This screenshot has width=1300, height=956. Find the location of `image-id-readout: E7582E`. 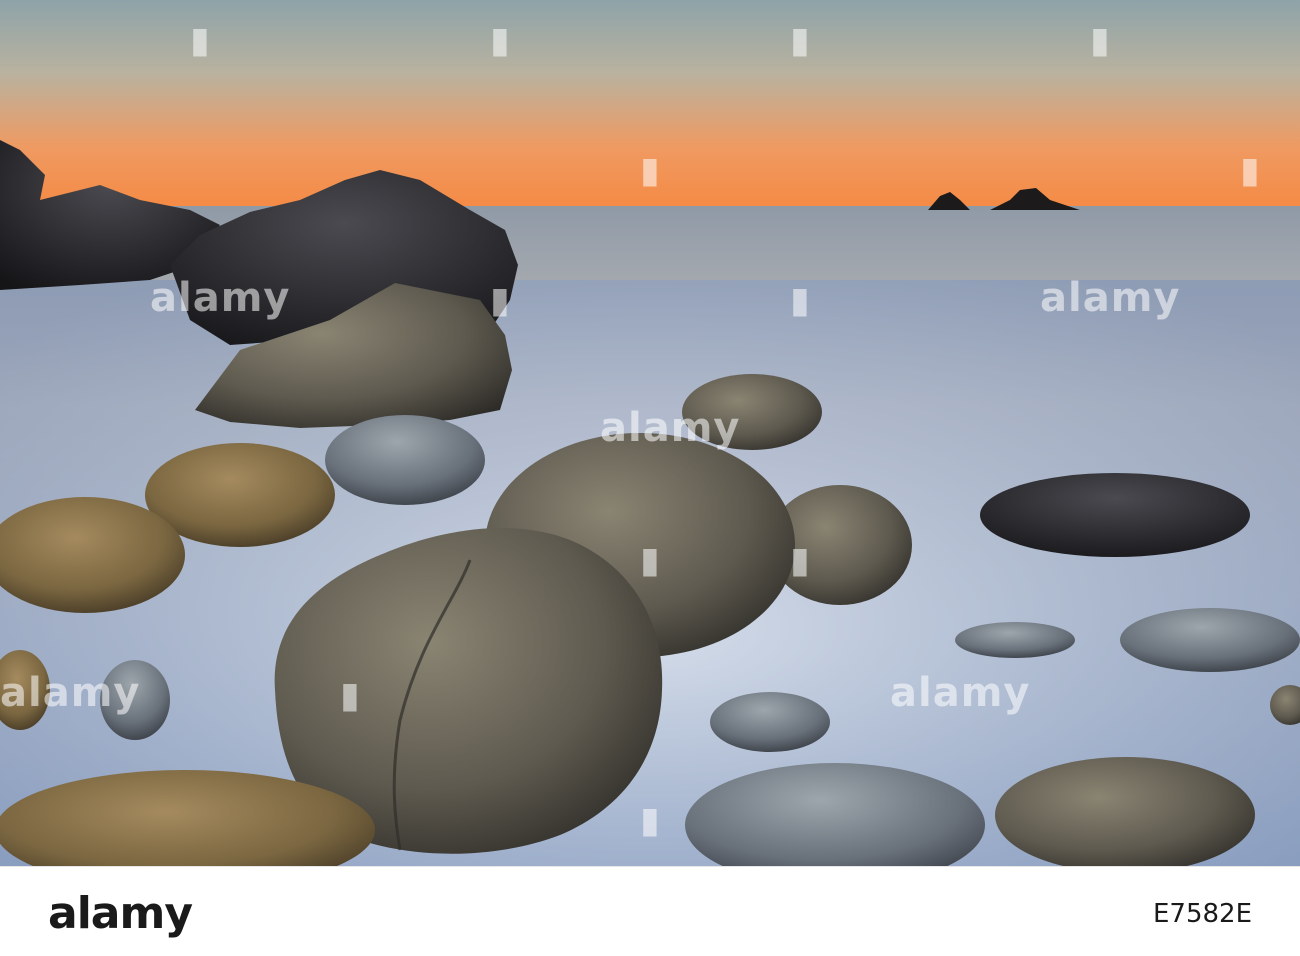

image-id-readout: E7582E is located at coordinates (1202, 914).